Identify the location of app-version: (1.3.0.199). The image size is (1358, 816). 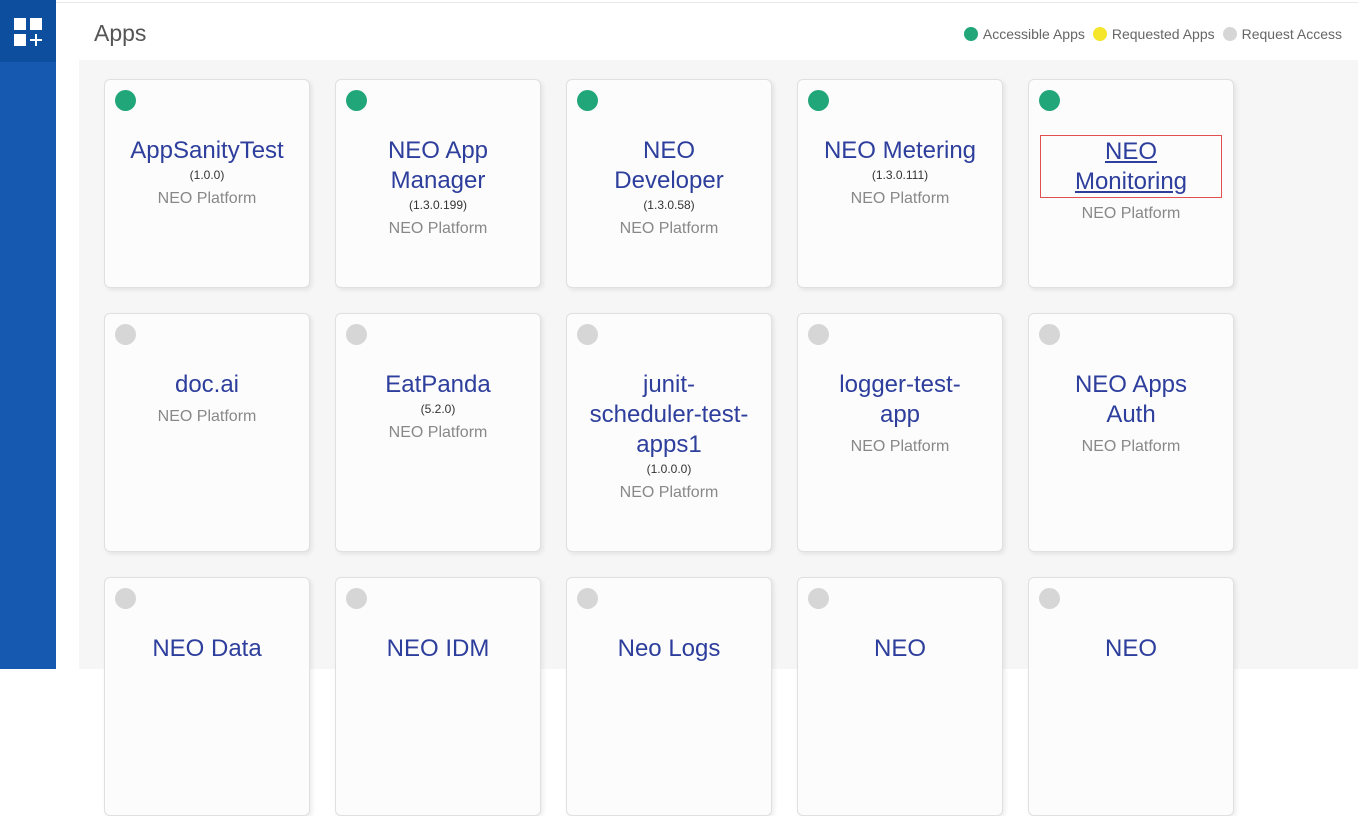
(438, 205).